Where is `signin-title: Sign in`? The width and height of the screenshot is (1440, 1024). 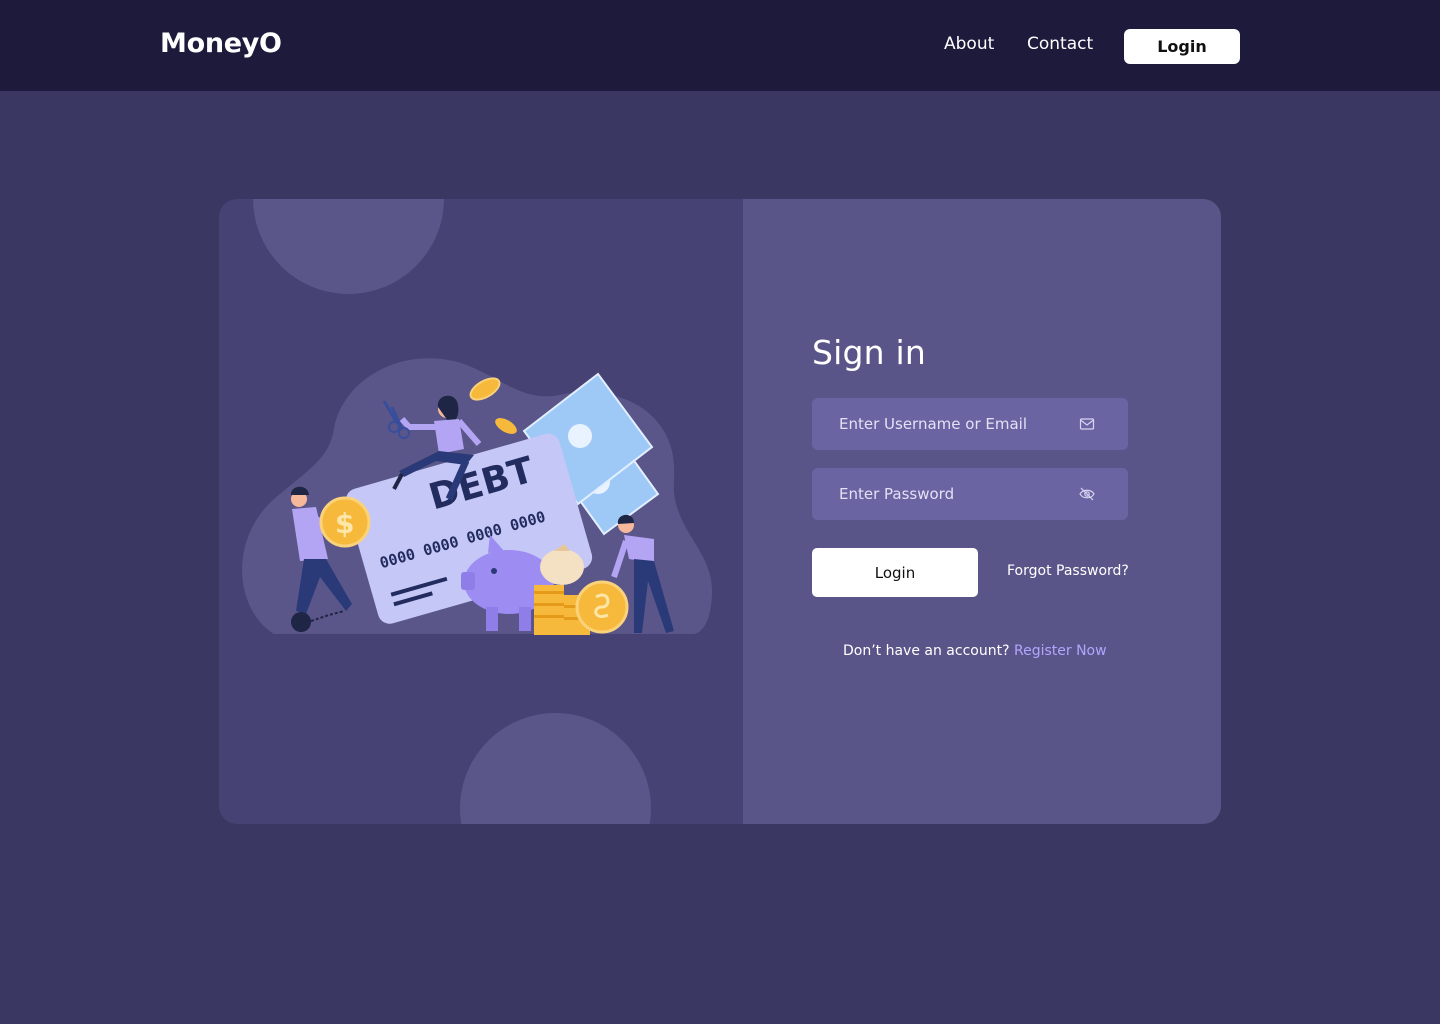
signin-title: Sign in is located at coordinates (869, 352).